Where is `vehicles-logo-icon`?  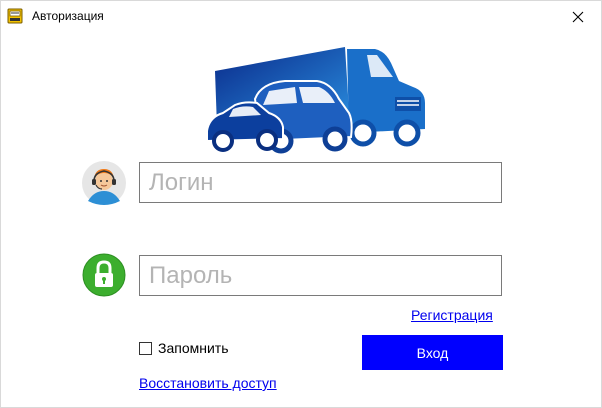 vehicles-logo-icon is located at coordinates (315, 100).